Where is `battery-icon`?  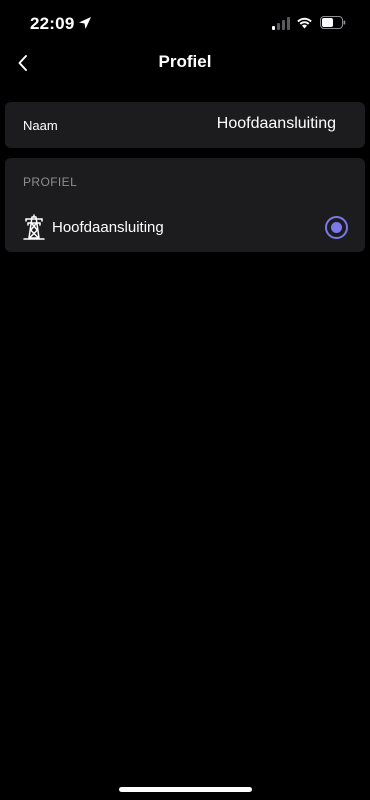
battery-icon is located at coordinates (333, 22).